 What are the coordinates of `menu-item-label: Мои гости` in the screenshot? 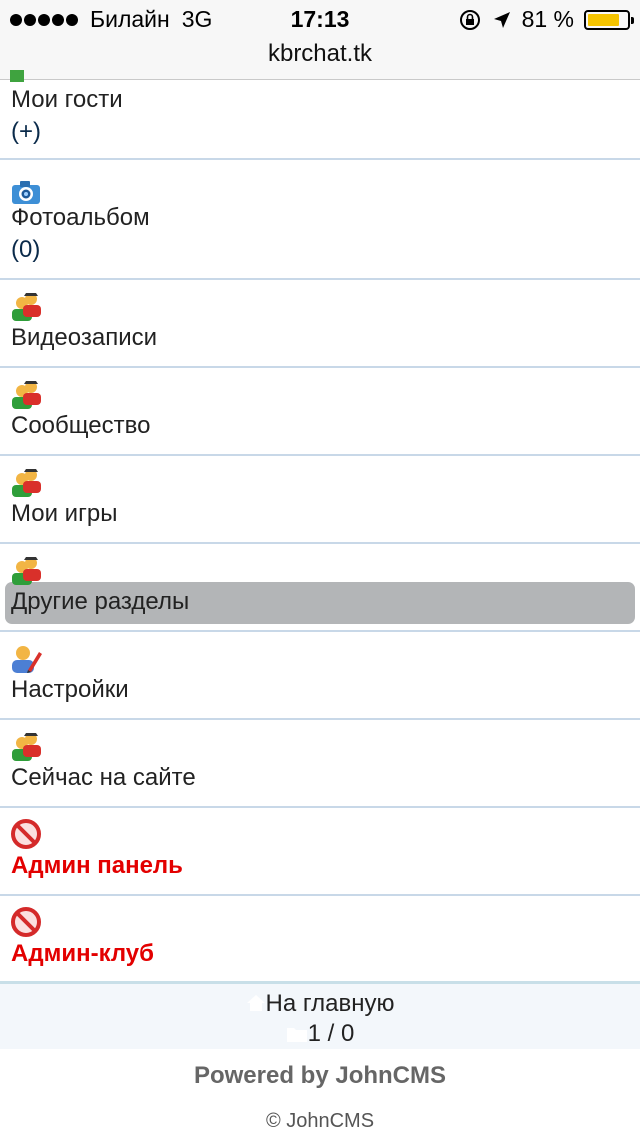 It's located at (67, 100).